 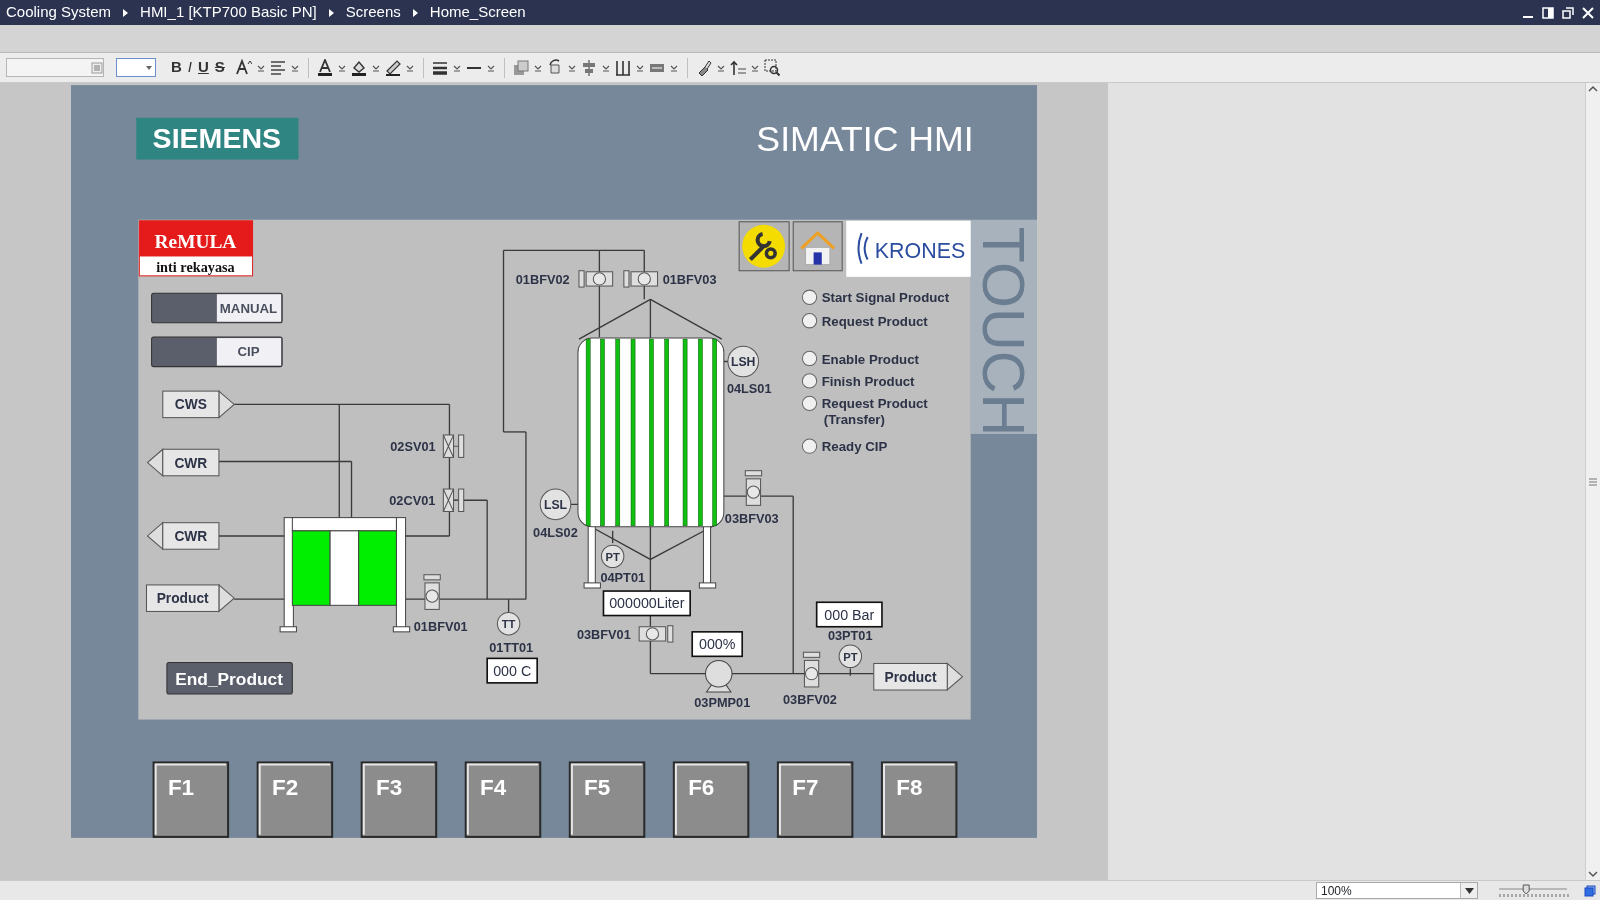 I want to click on value-display: 000 C, so click(x=512, y=670).